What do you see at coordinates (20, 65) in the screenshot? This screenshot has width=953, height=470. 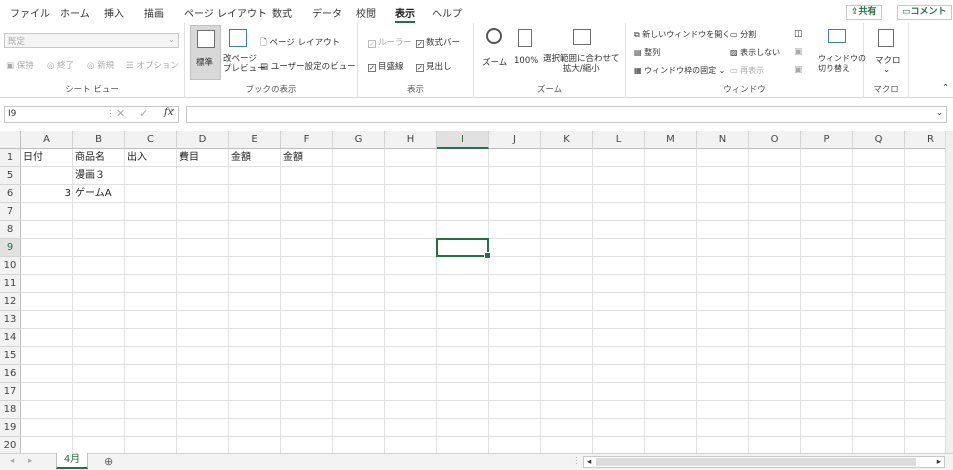 I see `keep-button: ▣ 保持` at bounding box center [20, 65].